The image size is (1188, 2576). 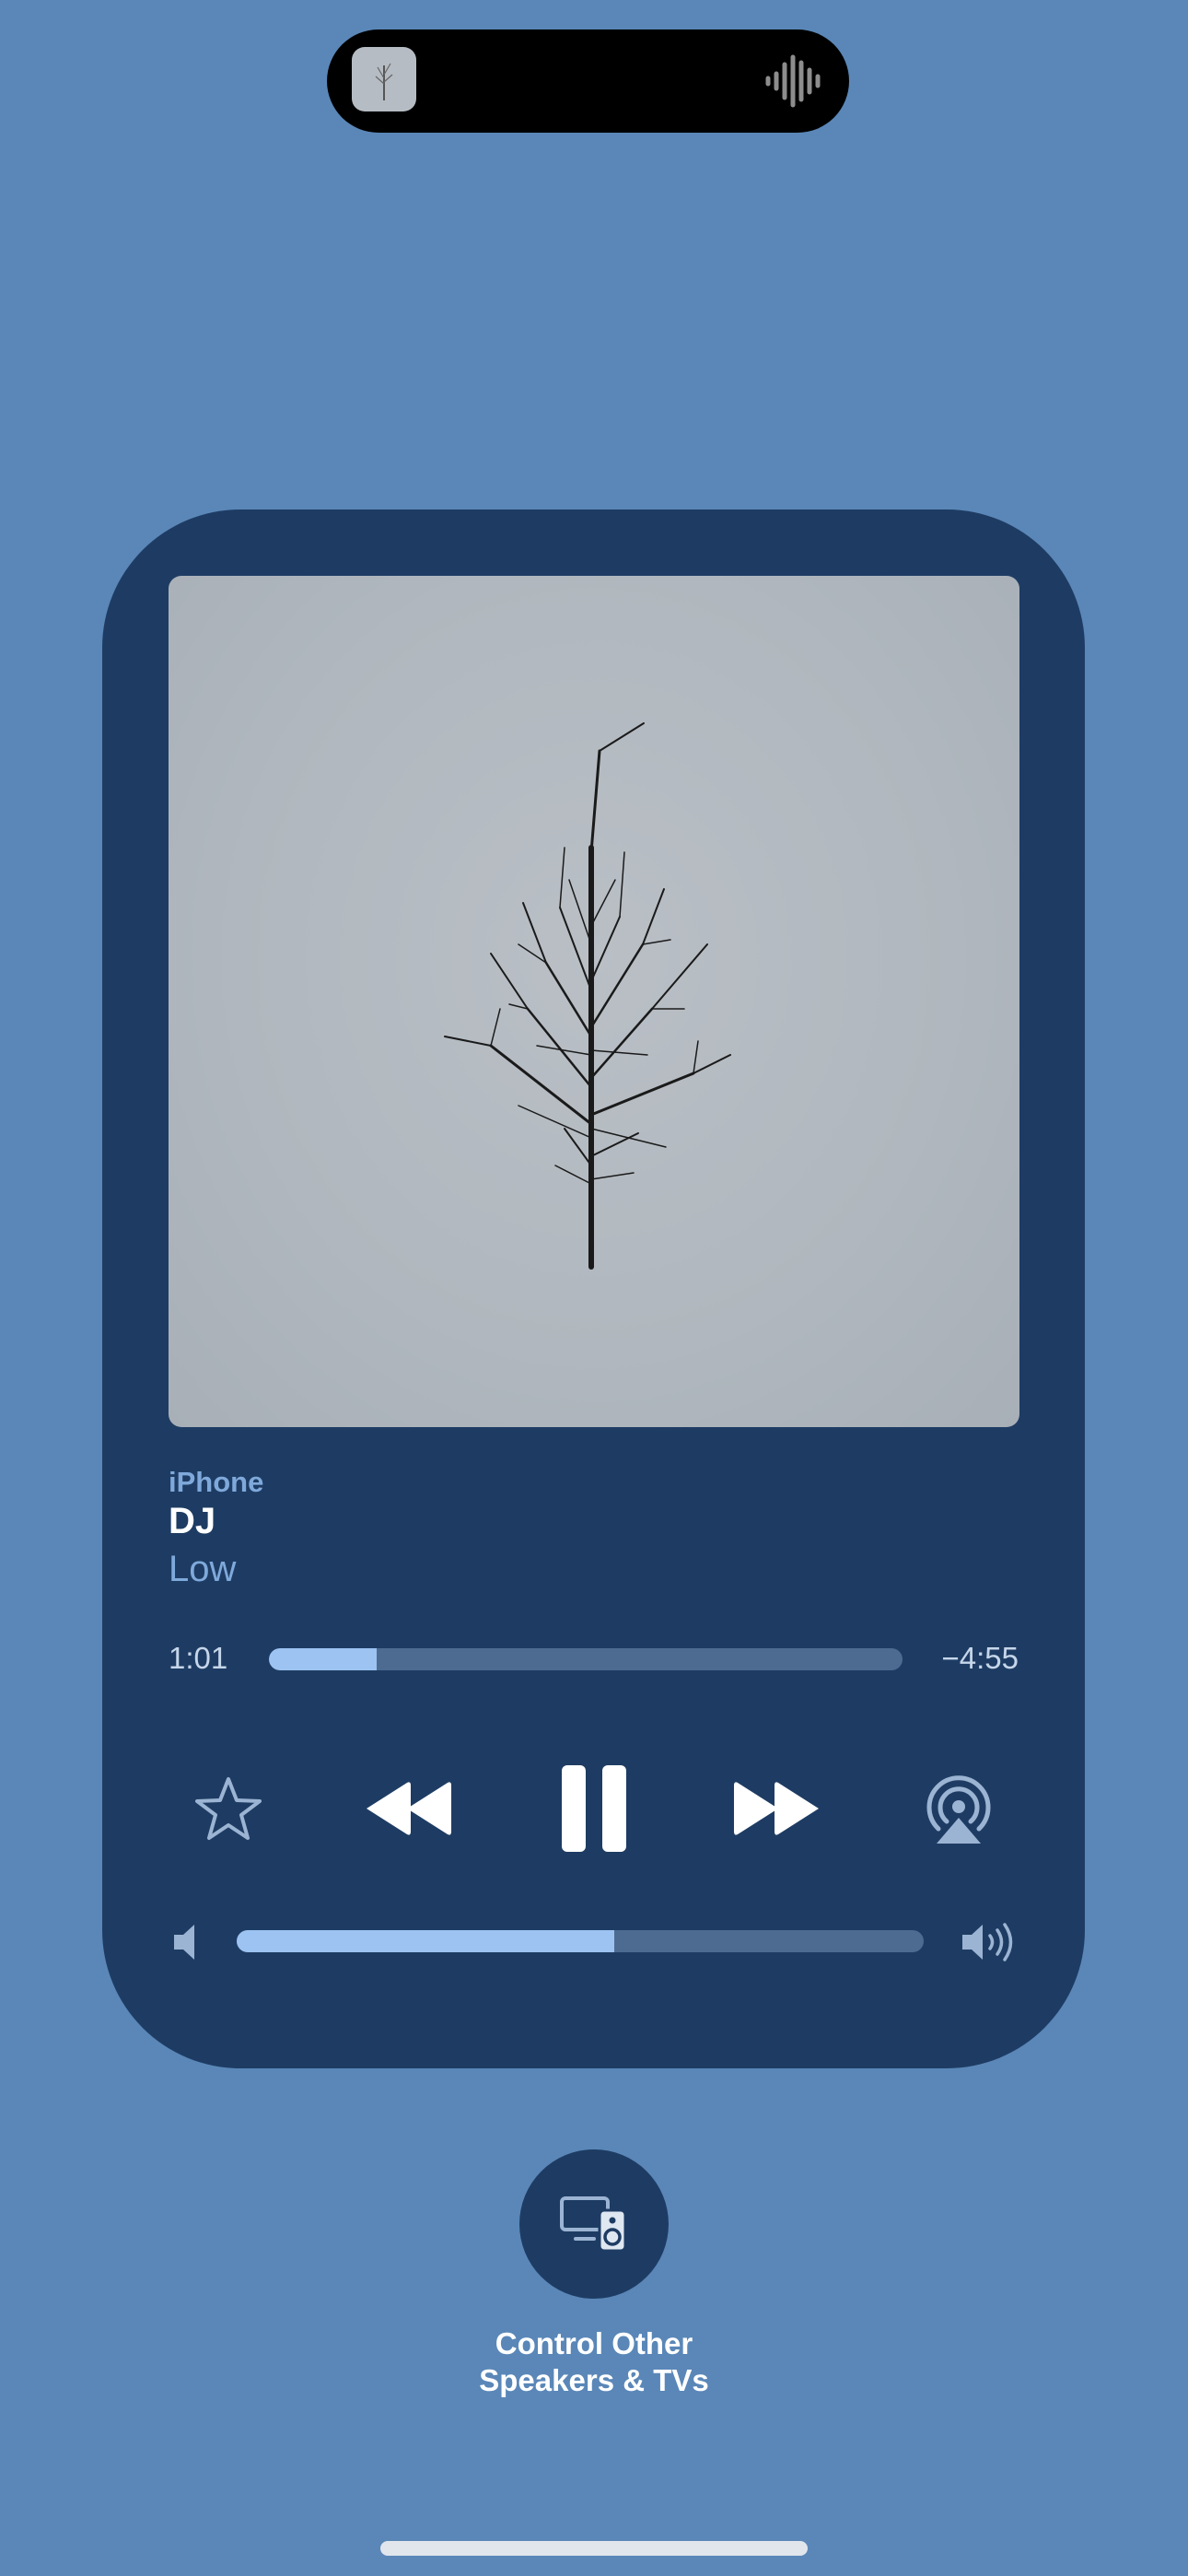 I want to click on track-title: DJ, so click(x=192, y=1521).